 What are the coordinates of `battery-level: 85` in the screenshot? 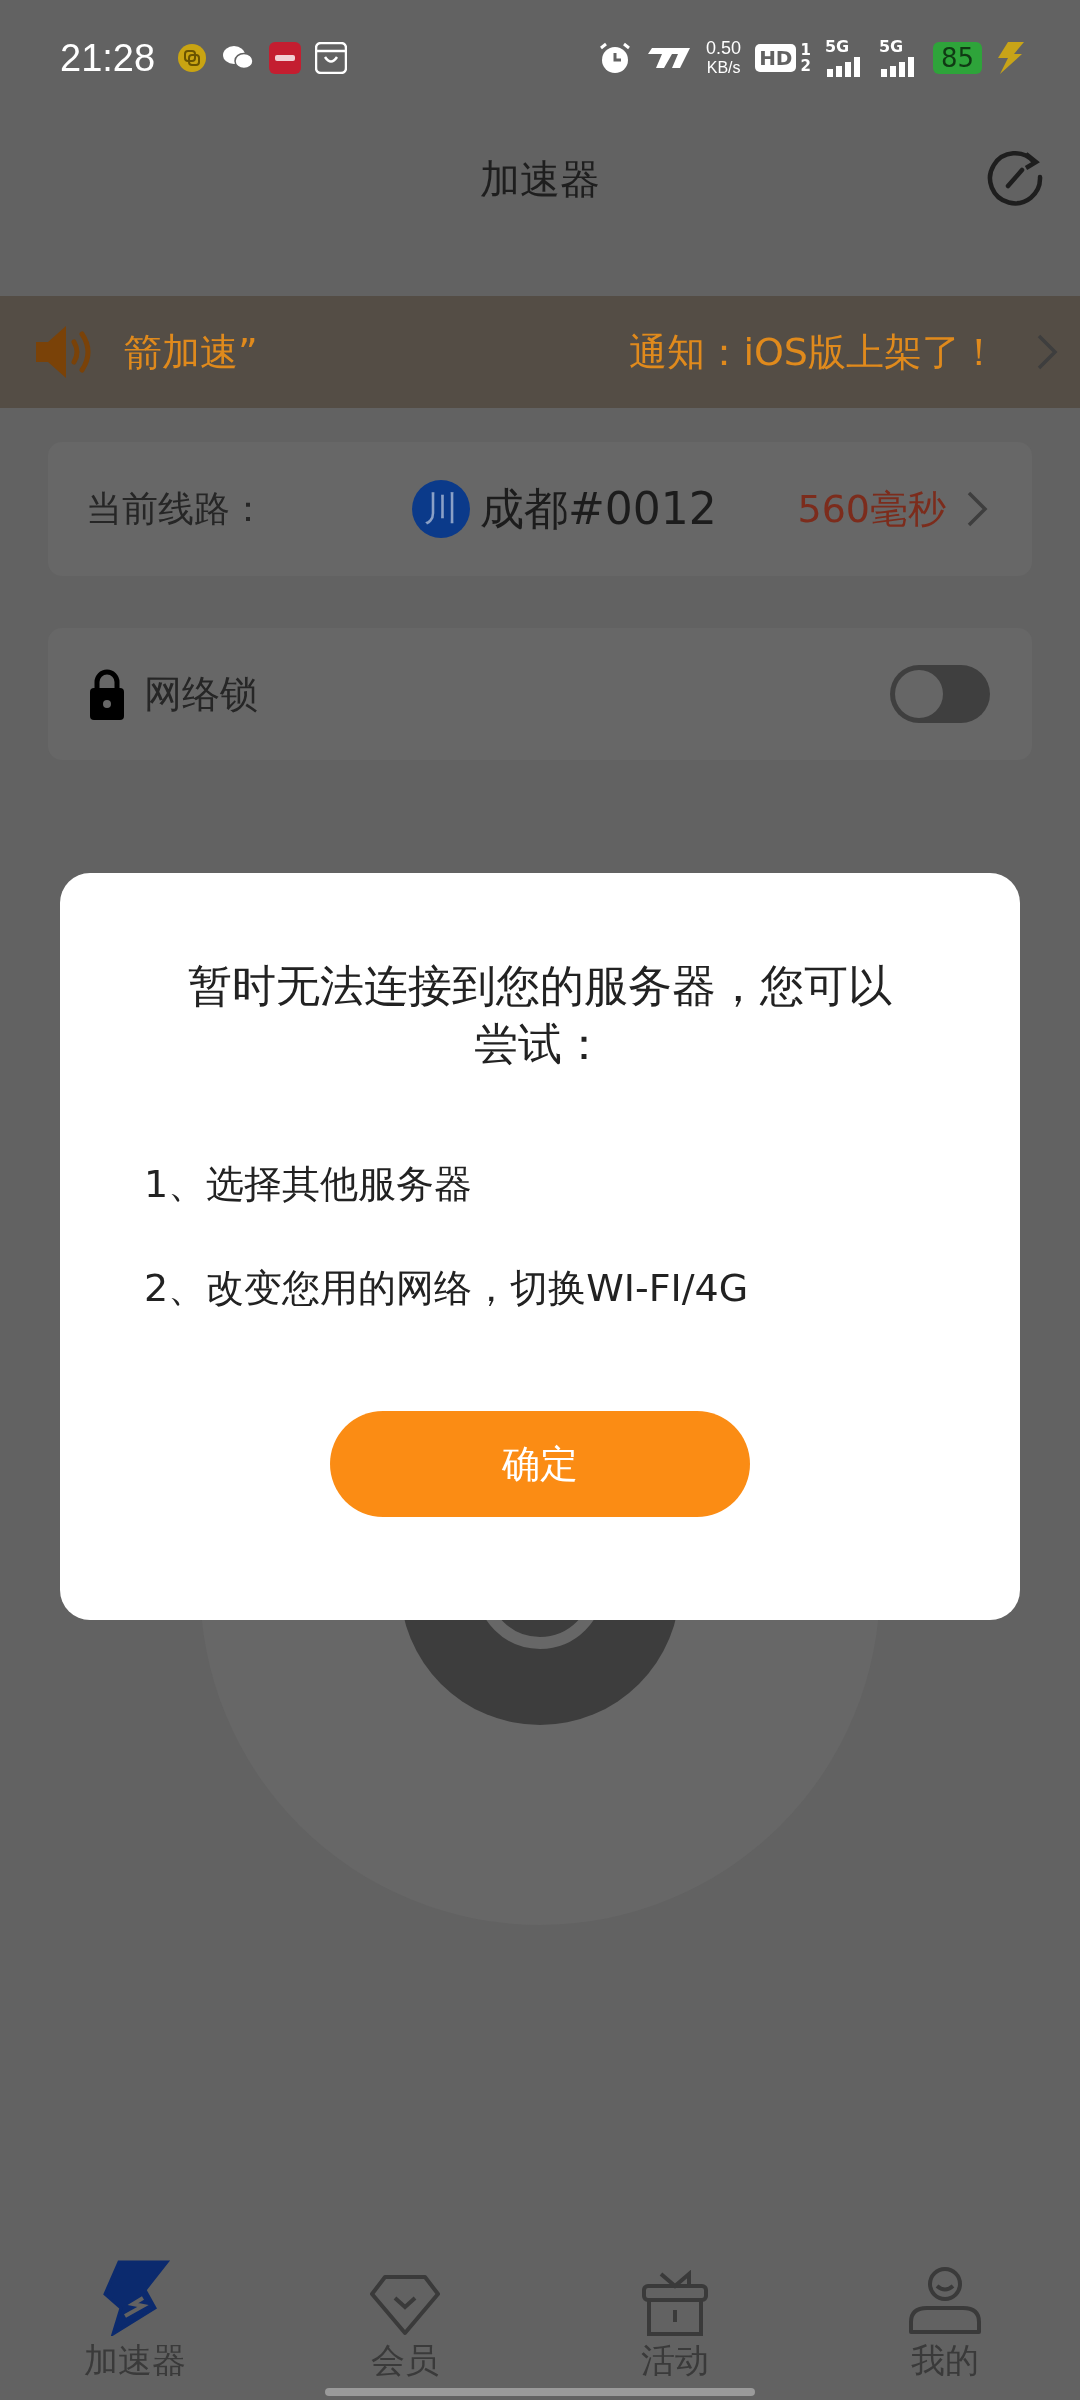 It's located at (957, 58).